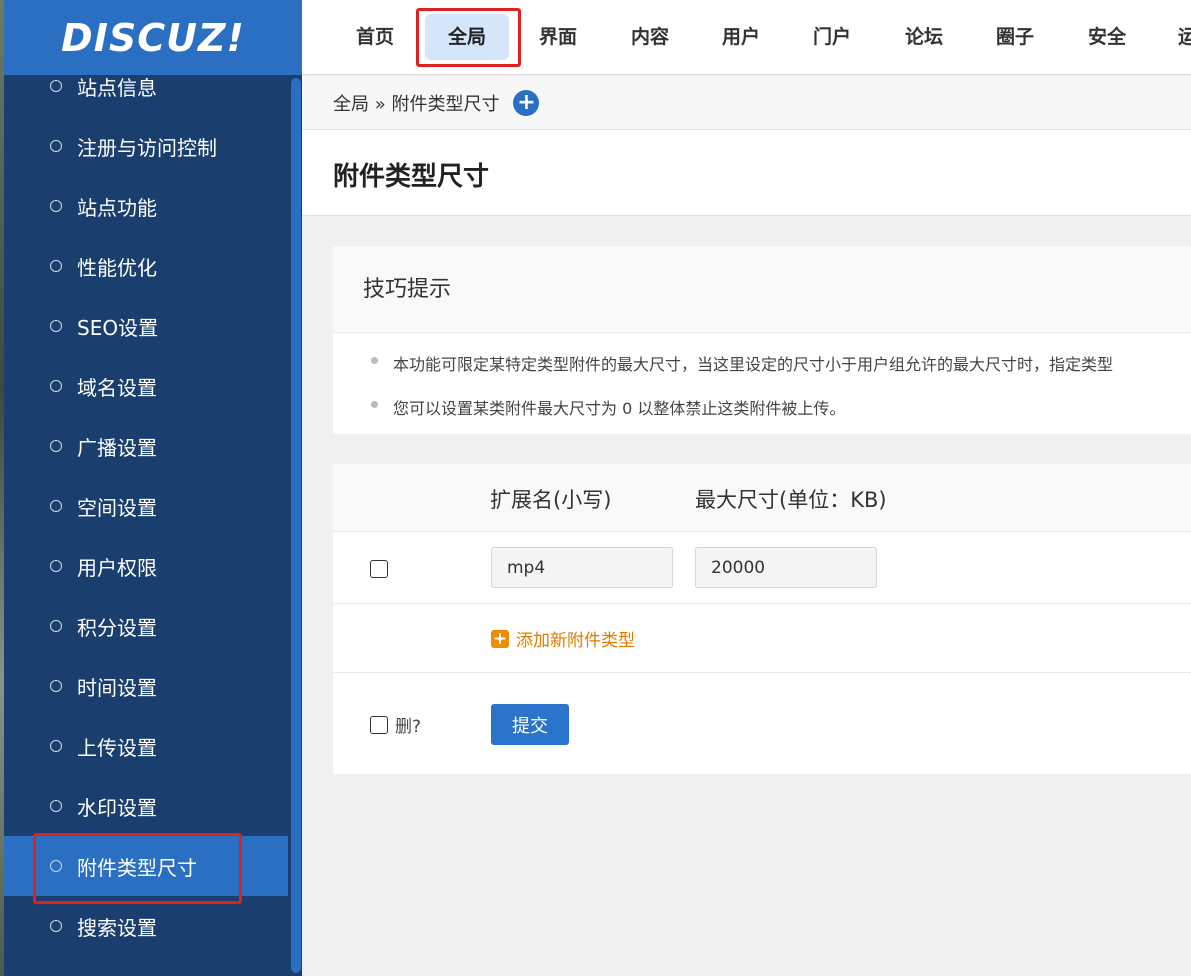 The width and height of the screenshot is (1191, 976). What do you see at coordinates (1107, 37) in the screenshot?
I see `tab-security: 安全` at bounding box center [1107, 37].